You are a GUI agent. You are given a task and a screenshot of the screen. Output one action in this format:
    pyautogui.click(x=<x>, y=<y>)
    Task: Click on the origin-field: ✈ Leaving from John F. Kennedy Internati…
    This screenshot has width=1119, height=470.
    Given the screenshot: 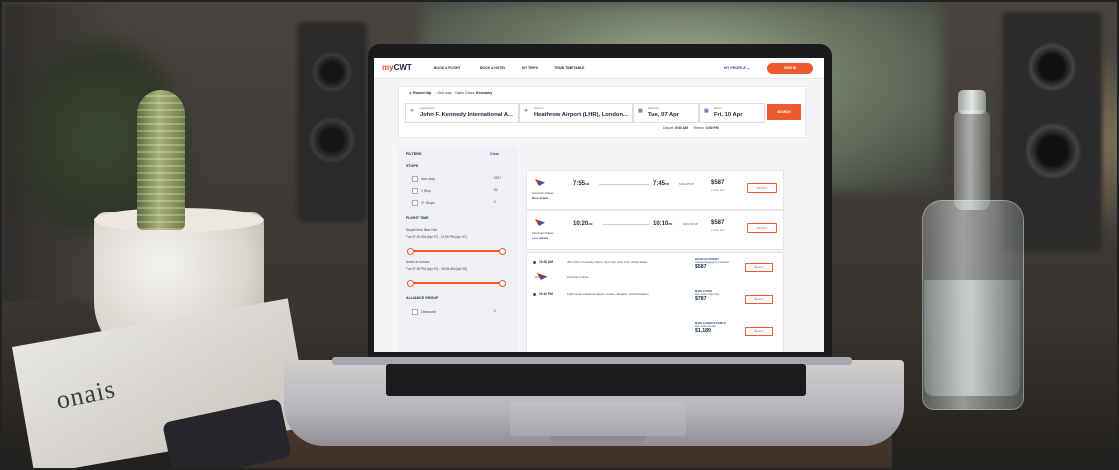 What is the action you would take?
    pyautogui.click(x=462, y=113)
    